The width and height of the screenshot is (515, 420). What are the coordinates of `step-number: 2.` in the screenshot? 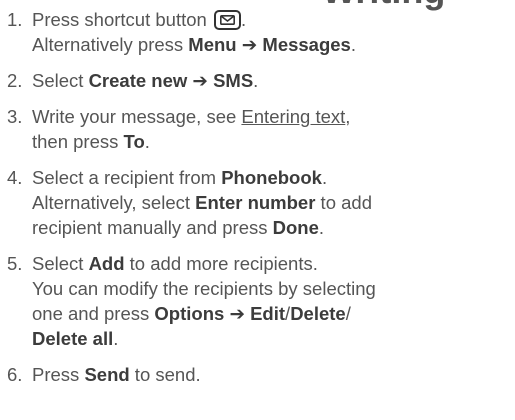 It's located at (15, 80).